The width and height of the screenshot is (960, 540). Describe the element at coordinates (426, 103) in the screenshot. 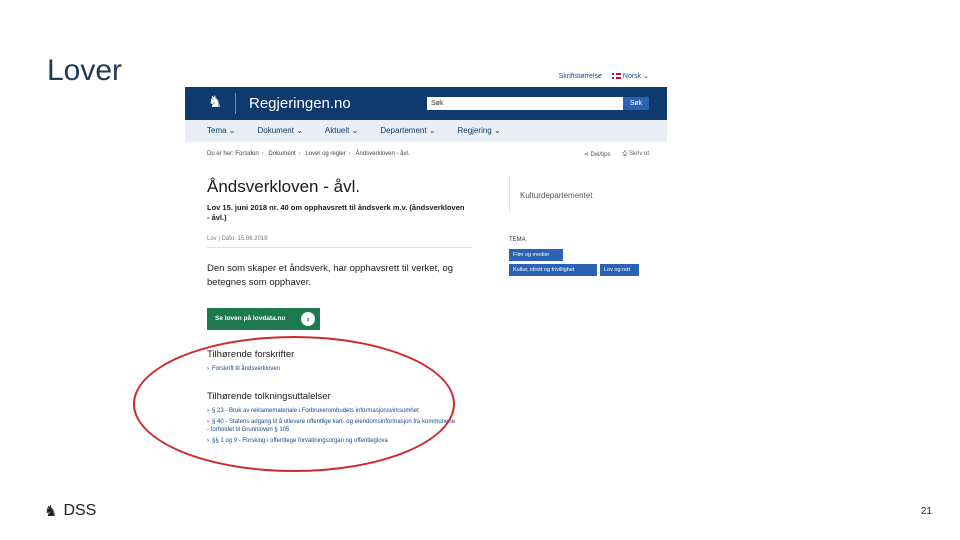

I see `site-header: ♞ Regjeringen.no Søk Søk` at that location.